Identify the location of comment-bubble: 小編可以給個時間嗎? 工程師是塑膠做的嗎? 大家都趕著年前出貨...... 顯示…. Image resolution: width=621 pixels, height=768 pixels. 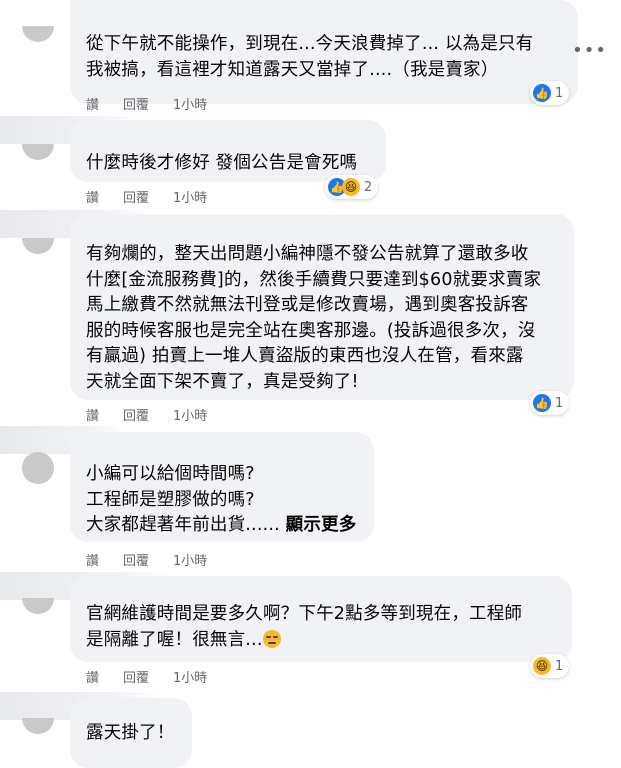
(222, 487).